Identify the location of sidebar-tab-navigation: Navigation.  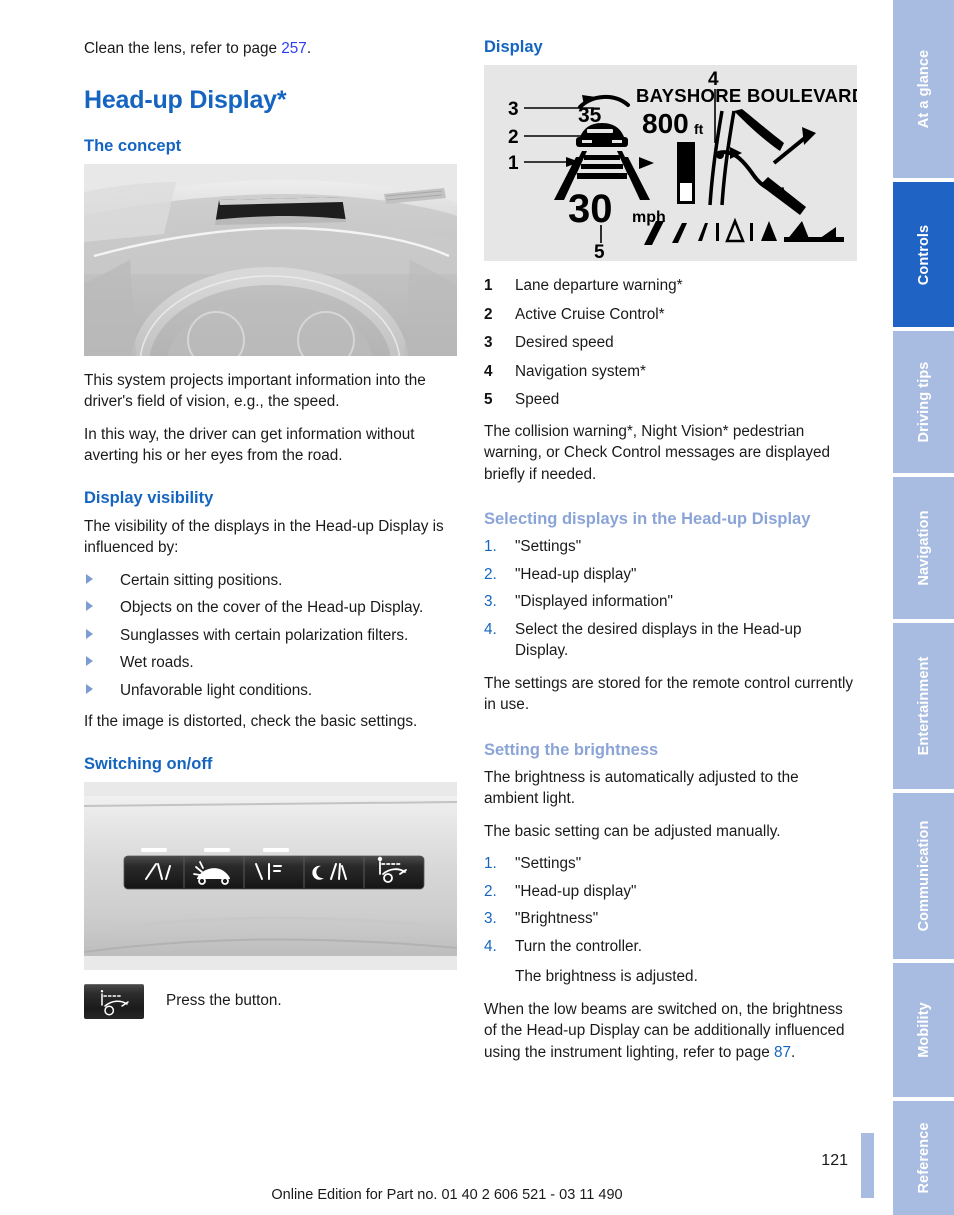
(923, 548).